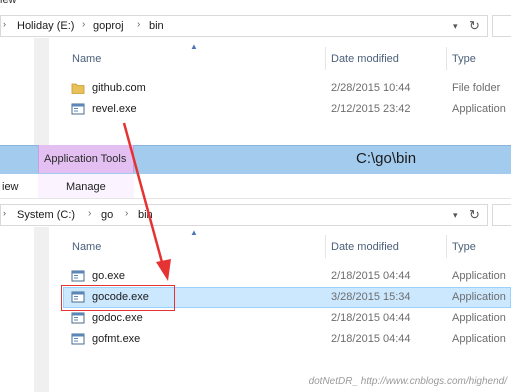 The width and height of the screenshot is (511, 392). What do you see at coordinates (109, 276) in the screenshot?
I see `file-name: go.exe` at bounding box center [109, 276].